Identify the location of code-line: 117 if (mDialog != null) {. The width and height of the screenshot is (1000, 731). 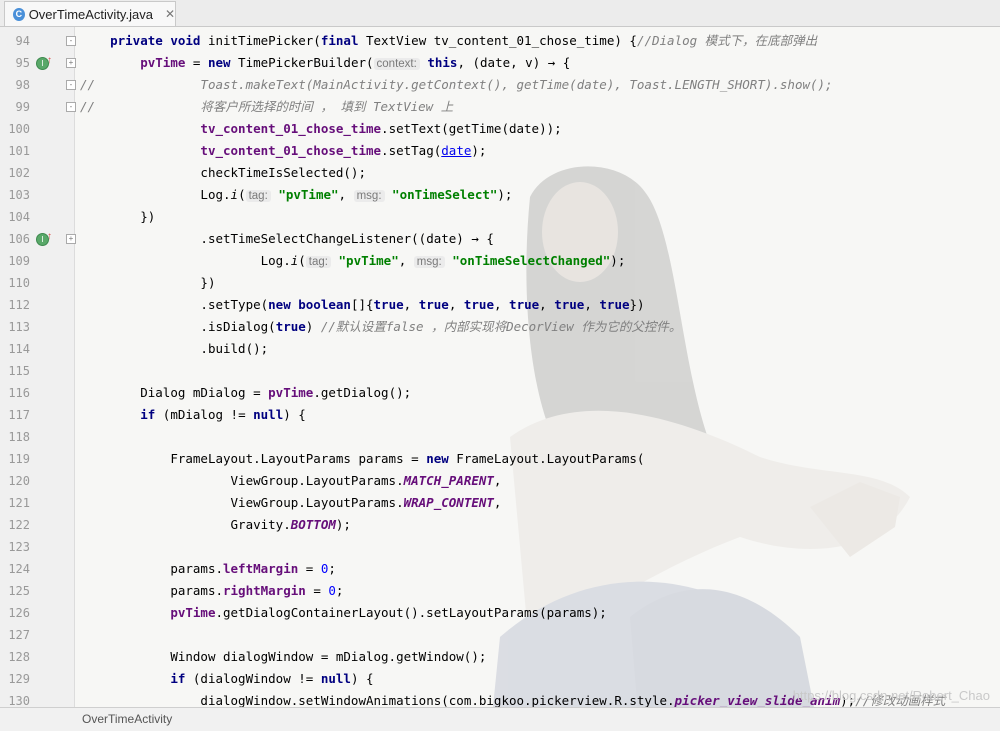
(500, 415).